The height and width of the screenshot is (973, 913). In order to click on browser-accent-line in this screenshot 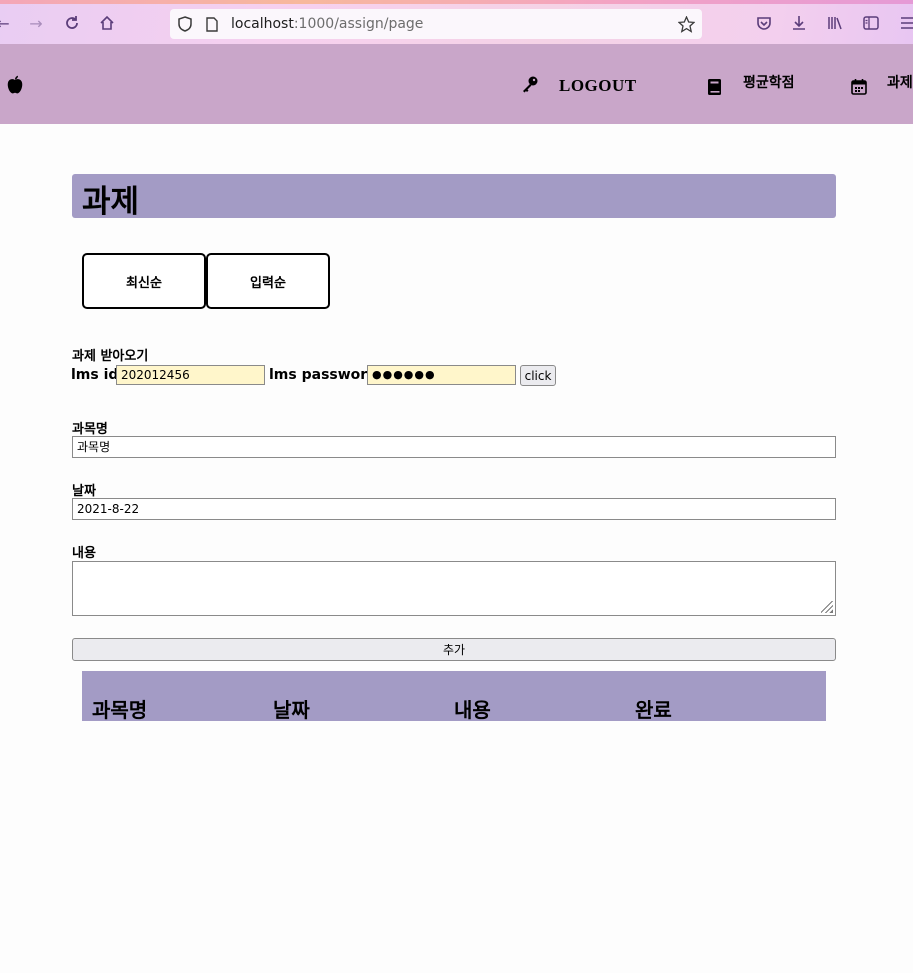, I will do `click(456, 2)`.